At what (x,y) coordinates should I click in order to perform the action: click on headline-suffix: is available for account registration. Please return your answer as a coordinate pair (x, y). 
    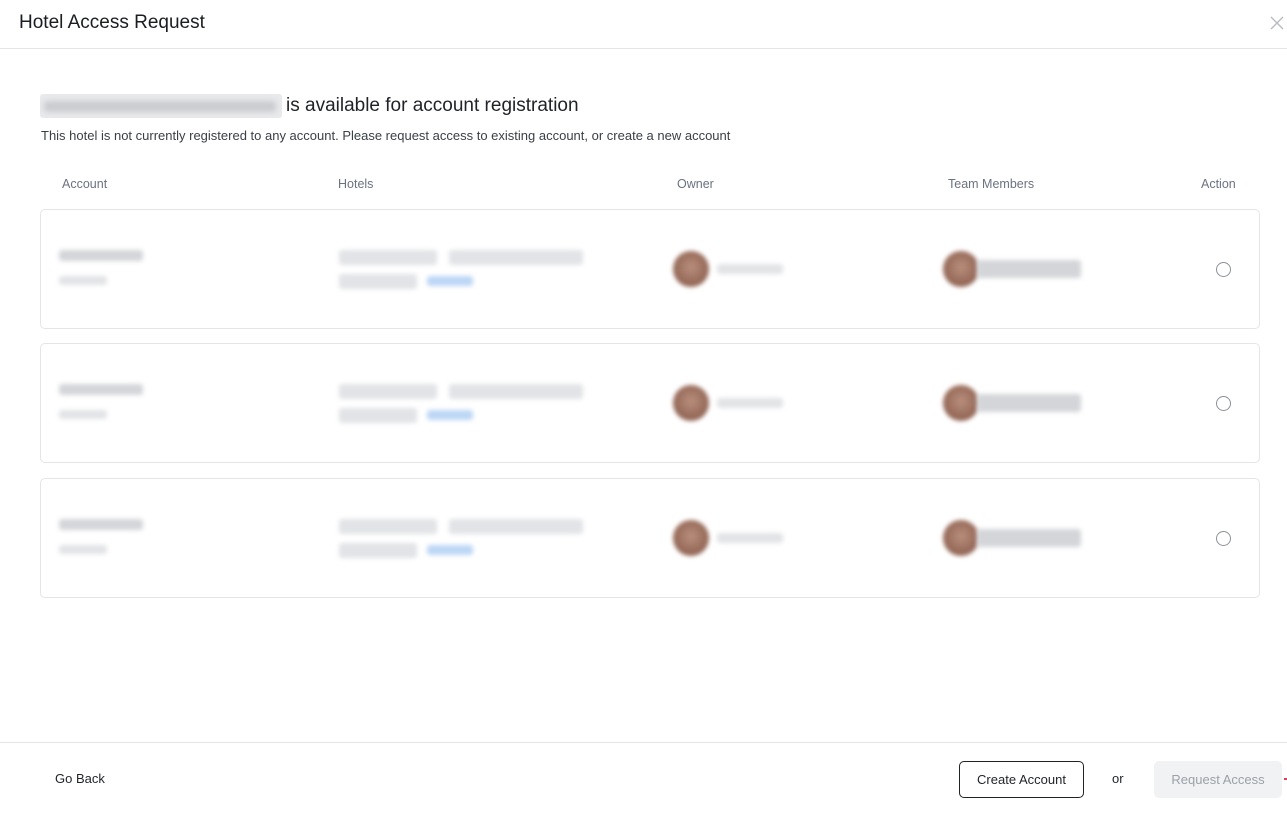
    Looking at the image, I should click on (432, 105).